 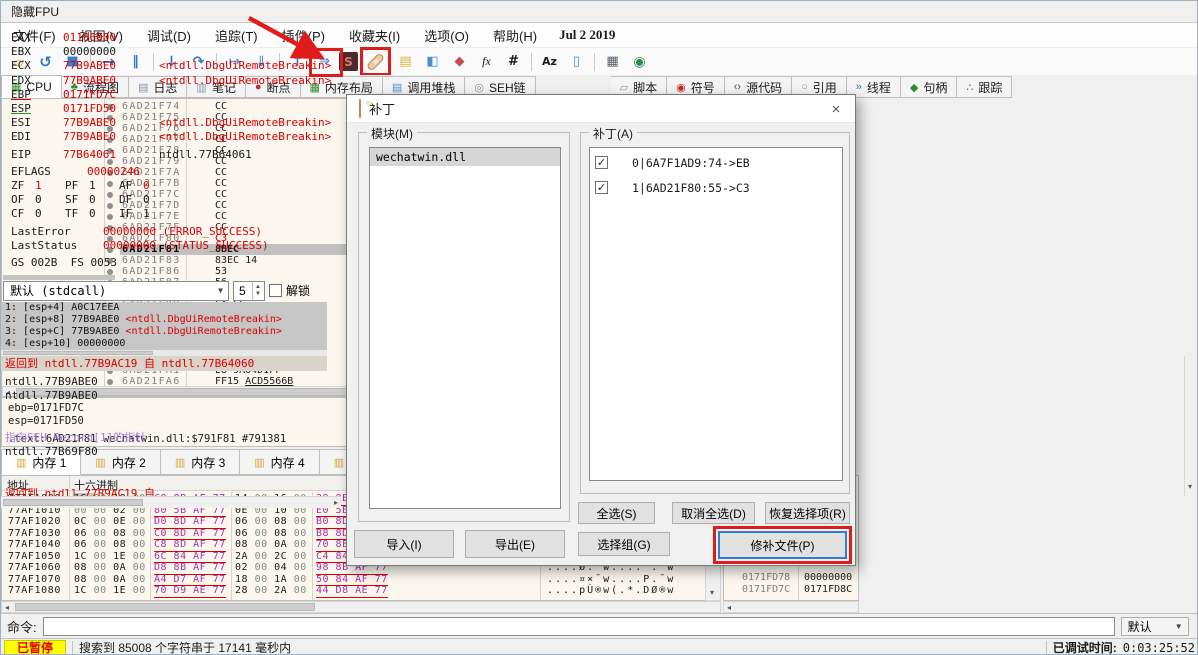 What do you see at coordinates (599, 12) in the screenshot?
I see `hide-fpu-button: 隐藏FPU` at bounding box center [599, 12].